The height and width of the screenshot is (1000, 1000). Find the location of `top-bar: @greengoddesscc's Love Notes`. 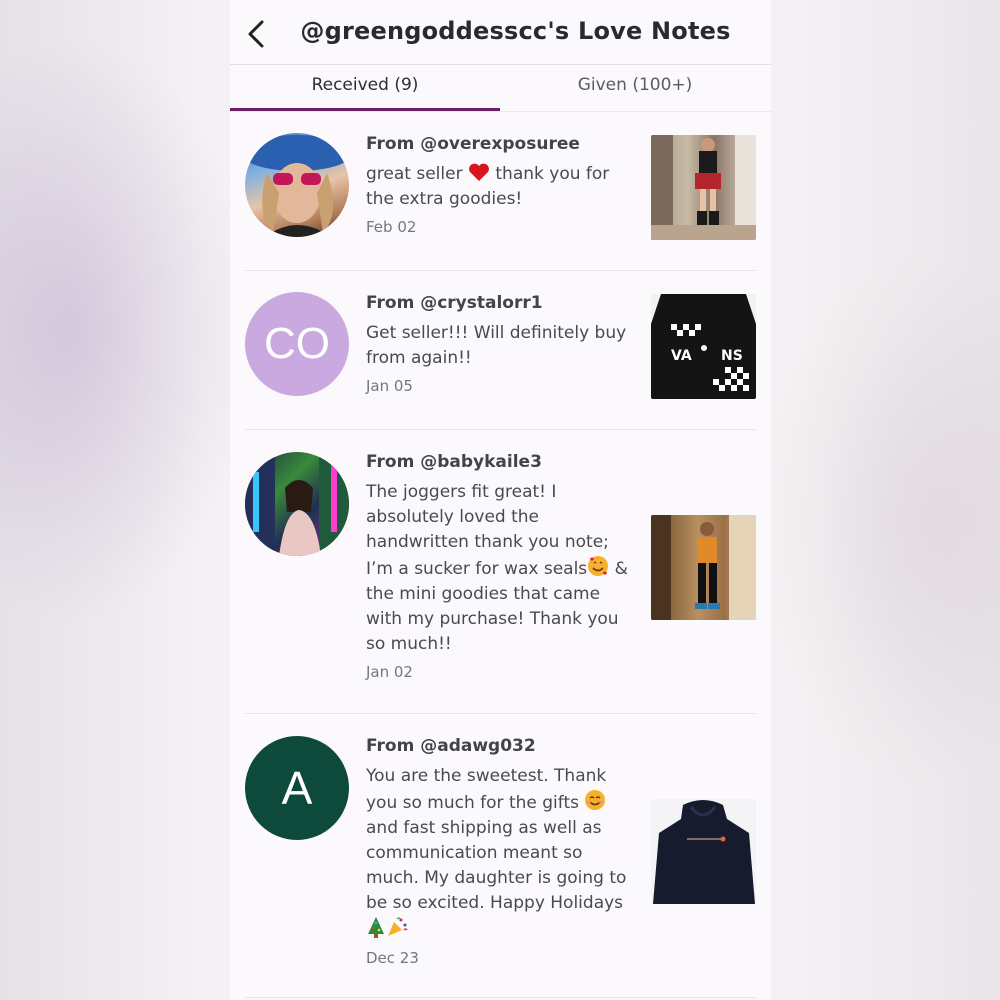

top-bar: @greengoddesscc's Love Notes is located at coordinates (500, 32).